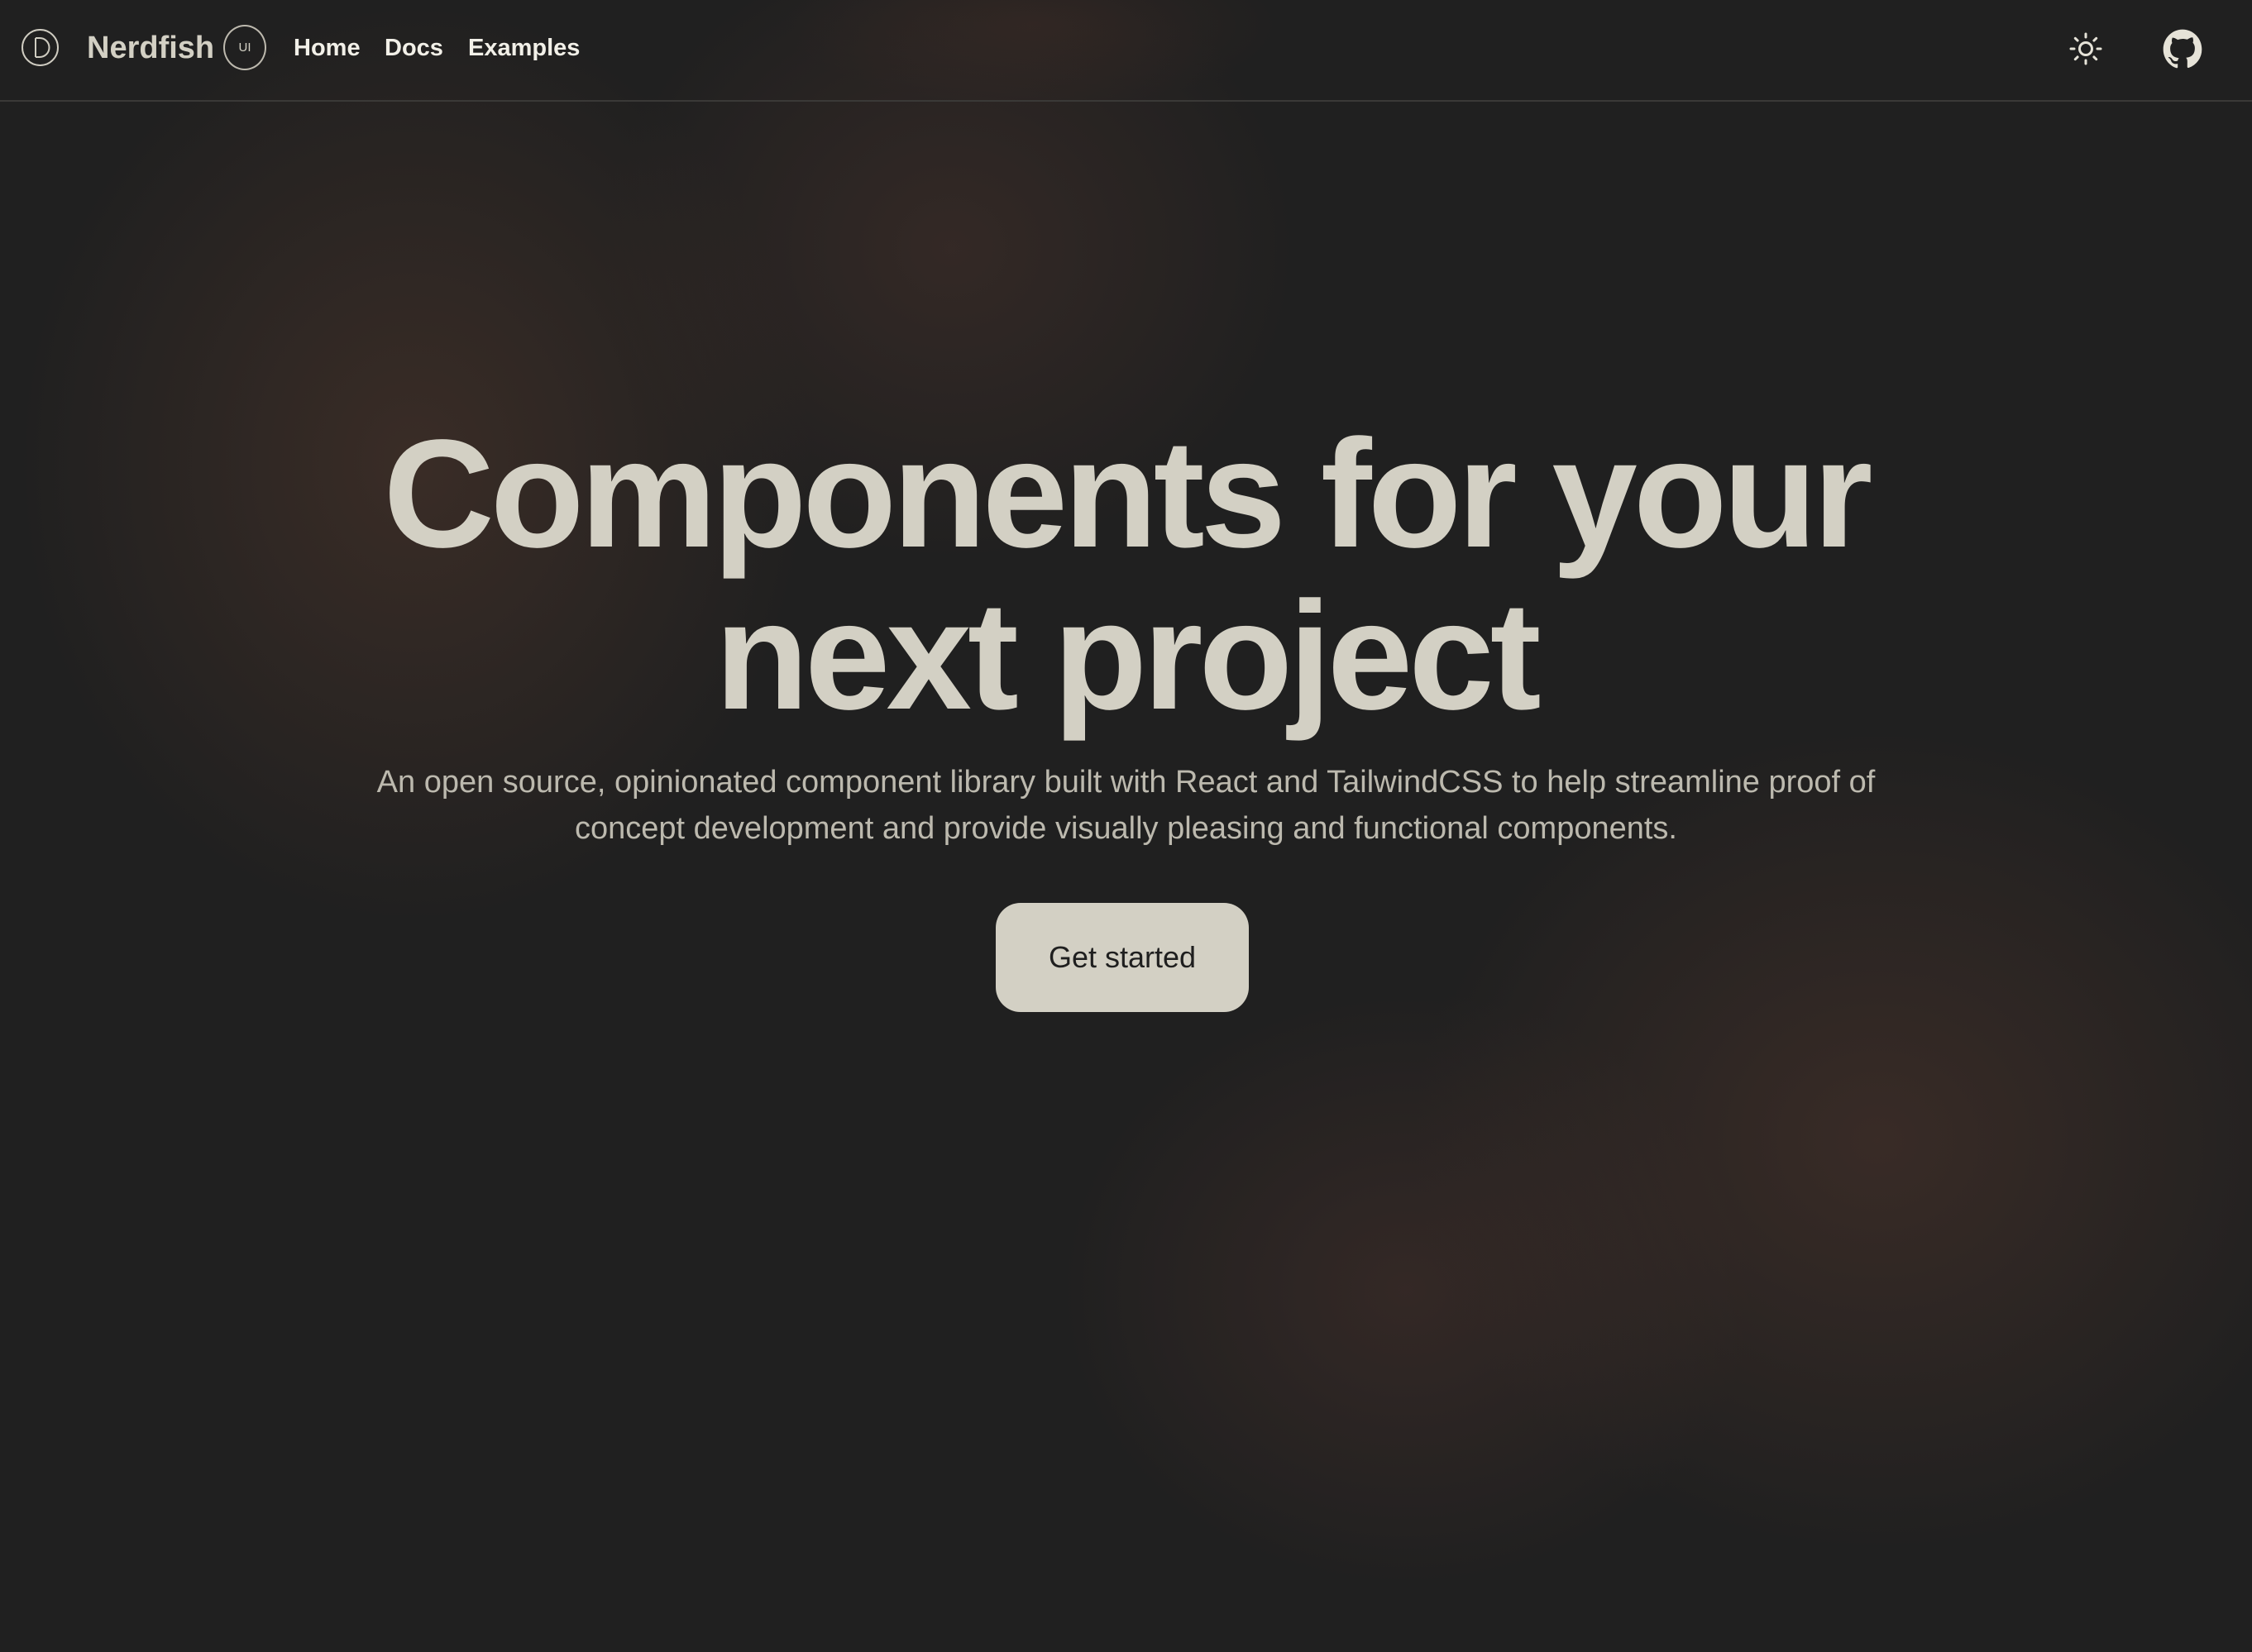  What do you see at coordinates (327, 48) in the screenshot?
I see `nav-link-home: Home` at bounding box center [327, 48].